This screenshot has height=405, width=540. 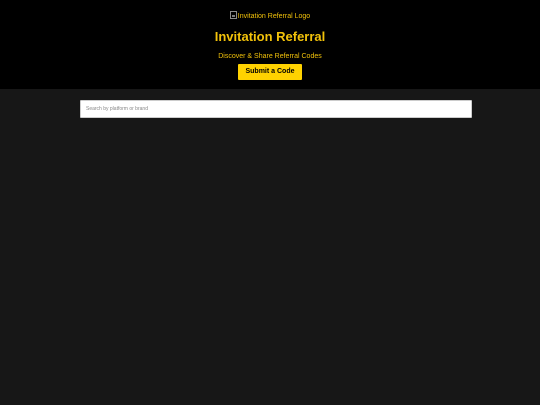 What do you see at coordinates (274, 16) in the screenshot?
I see `logo-alt-text: Invitation Referral Logo` at bounding box center [274, 16].